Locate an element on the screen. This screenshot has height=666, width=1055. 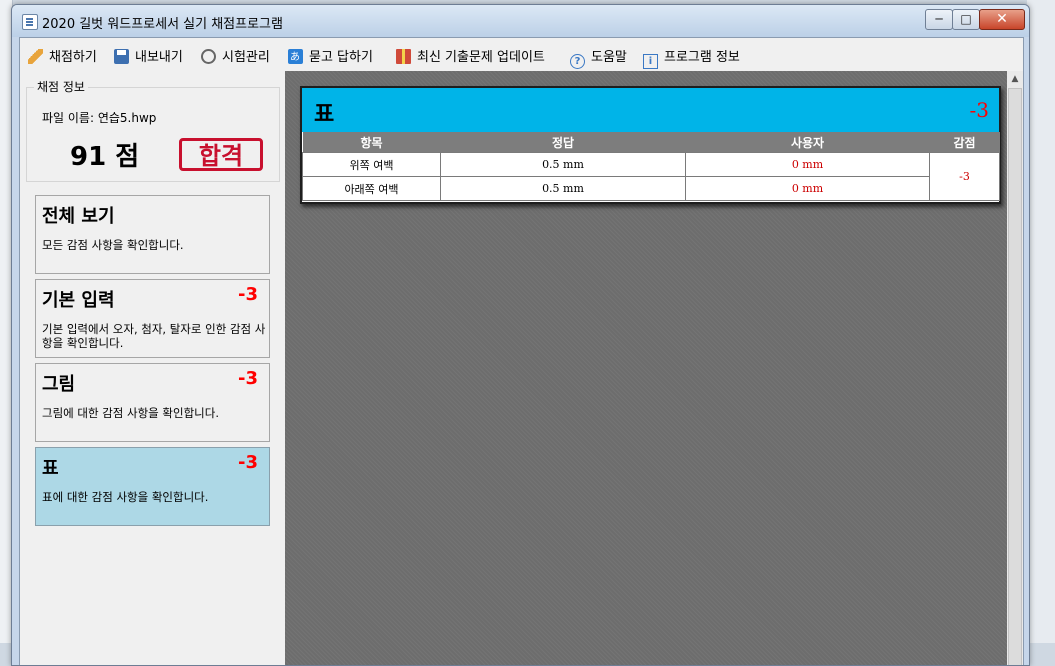
qna-button: 묻고 답하기 is located at coordinates (330, 55).